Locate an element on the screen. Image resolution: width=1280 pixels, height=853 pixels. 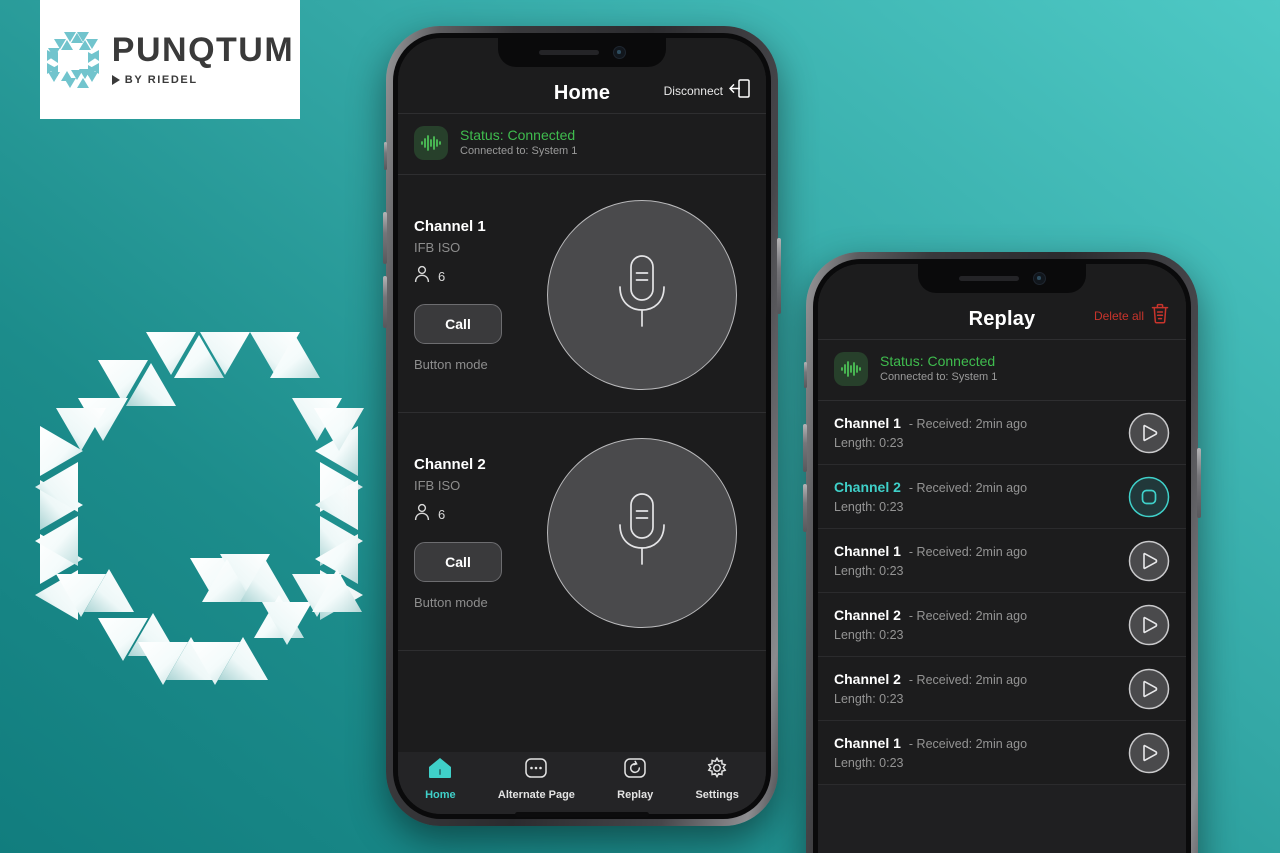
list-empty-area is located at coordinates (1002, 819).